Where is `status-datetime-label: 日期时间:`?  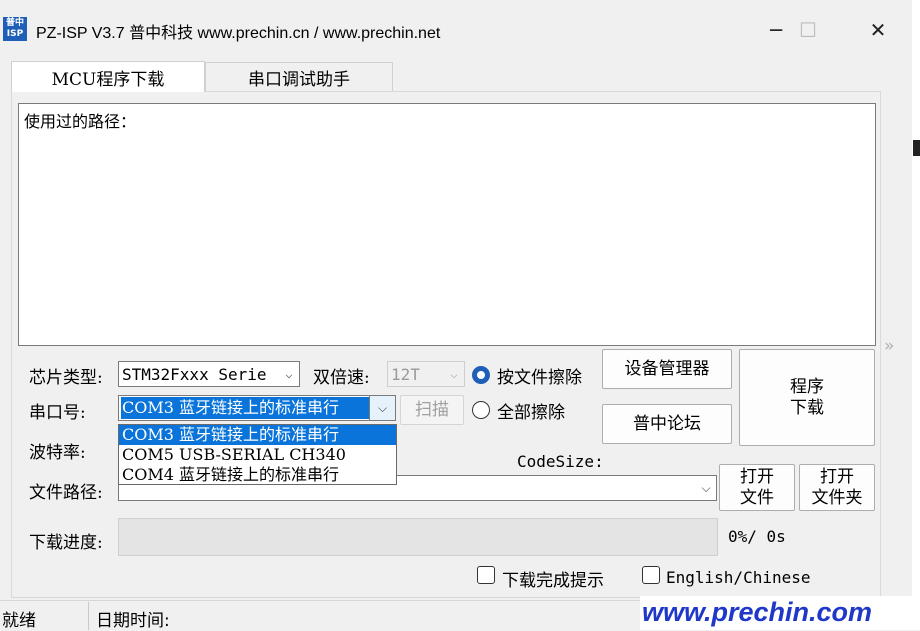
status-datetime-label: 日期时间: is located at coordinates (133, 621).